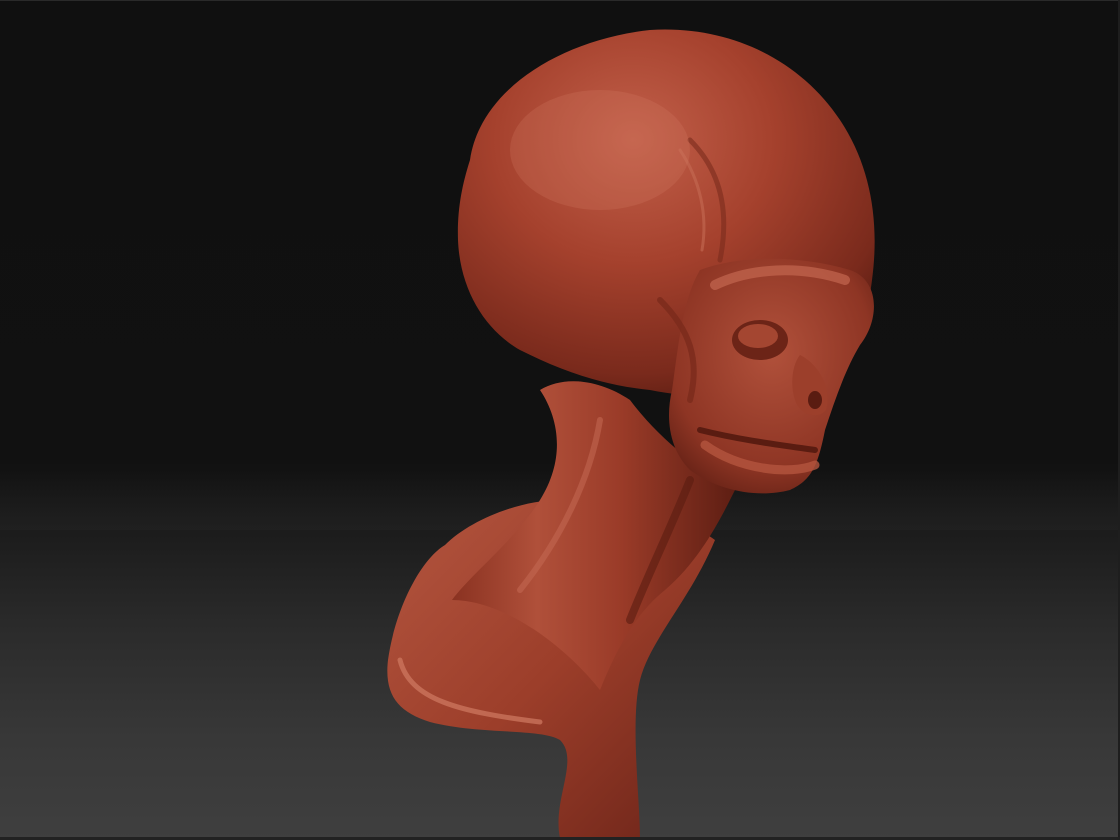 This screenshot has width=1120, height=840. What do you see at coordinates (600, 150) in the screenshot?
I see `cranium-highlight` at bounding box center [600, 150].